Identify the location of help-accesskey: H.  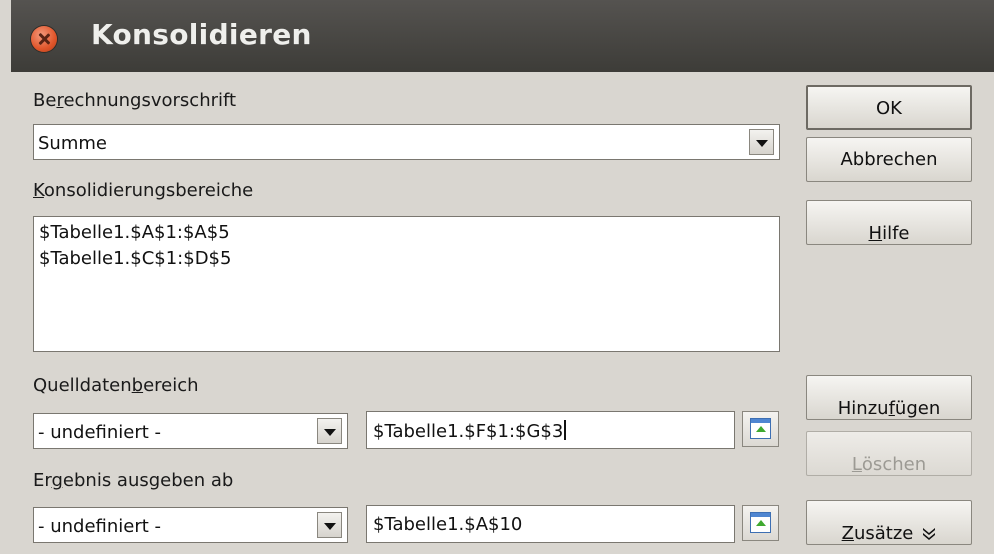
(875, 233).